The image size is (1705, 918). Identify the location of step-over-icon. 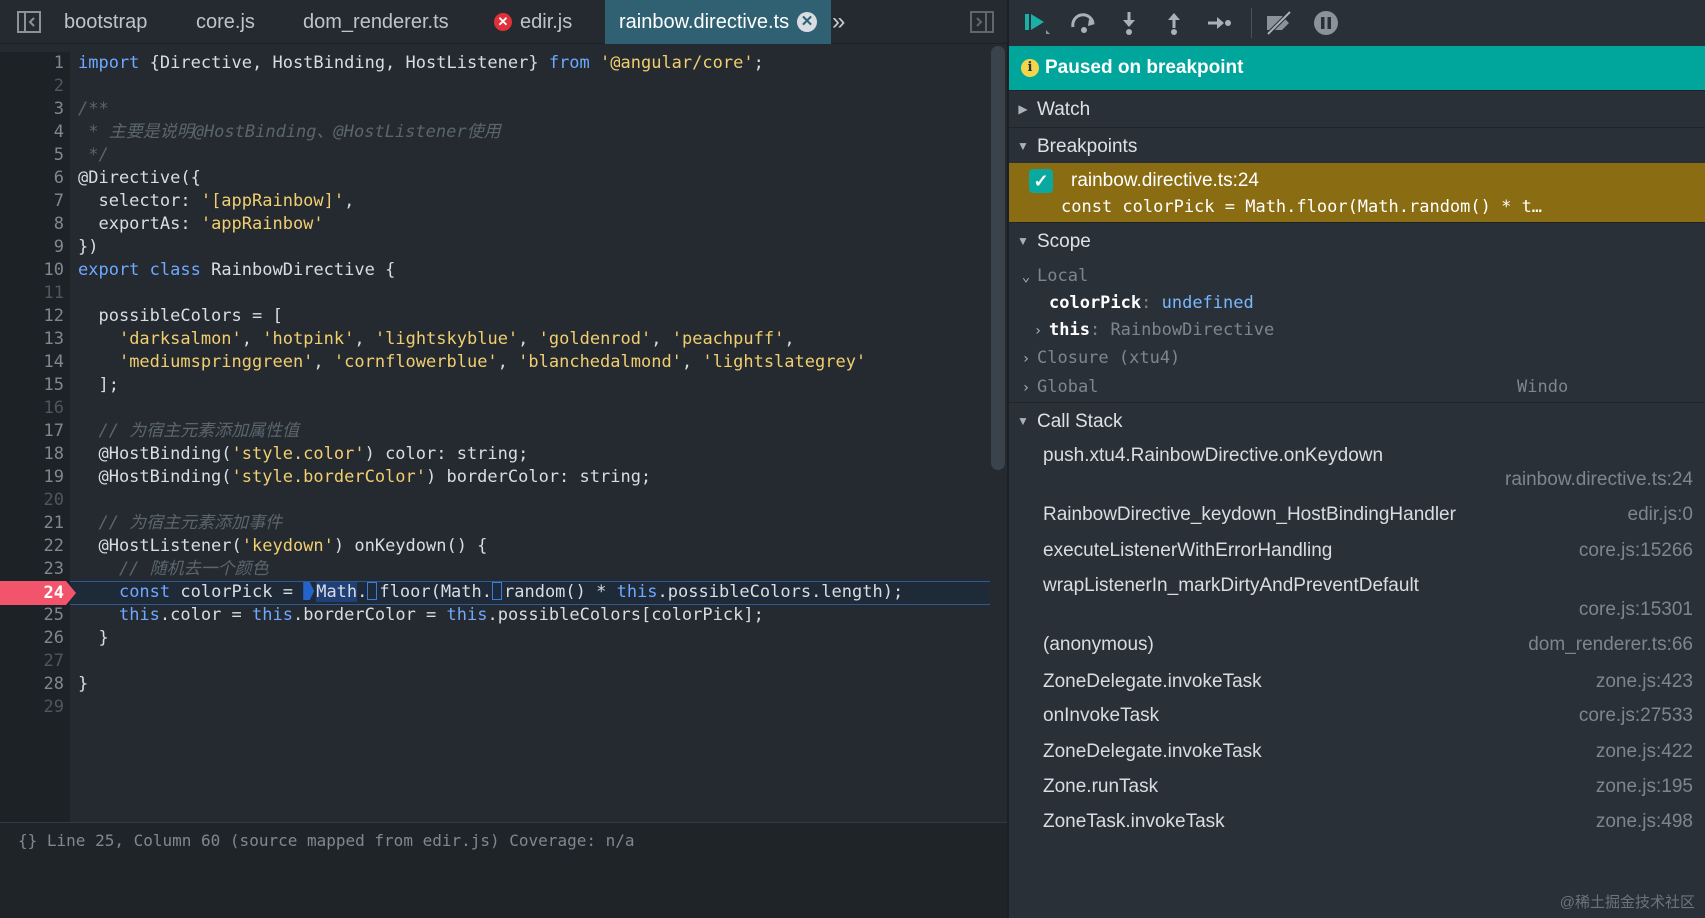
(1084, 23).